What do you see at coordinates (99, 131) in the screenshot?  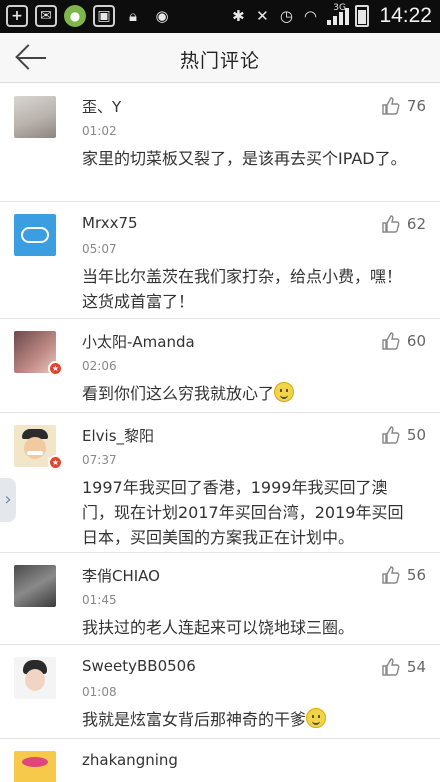 I see `comment-time: 01:02` at bounding box center [99, 131].